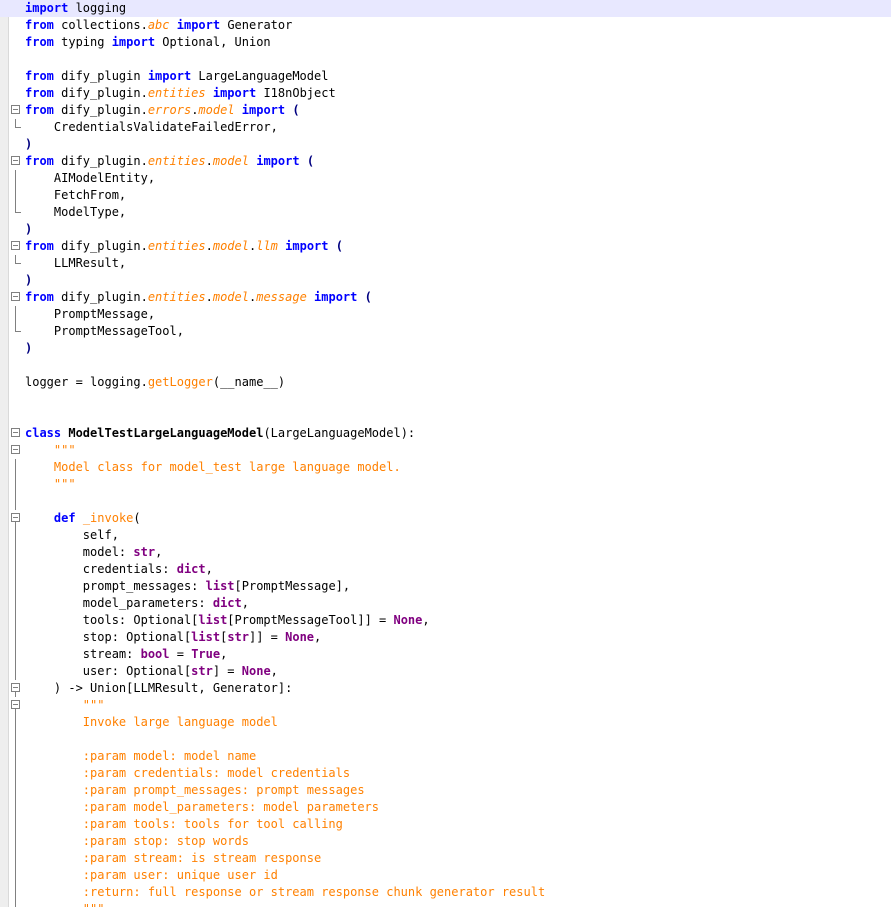 The image size is (891, 907). I want to click on code-token: ModelType,, so click(76, 212).